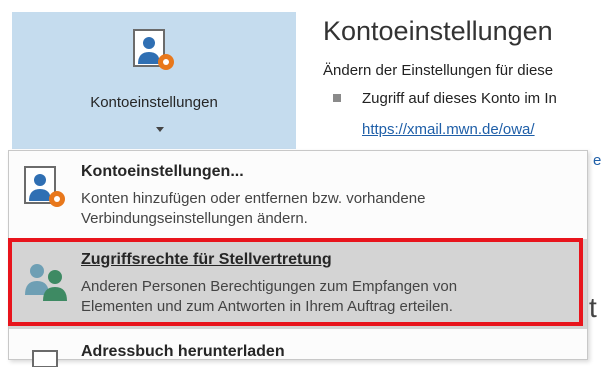  Describe the element at coordinates (337, 98) in the screenshot. I see `bullet-icon` at that location.